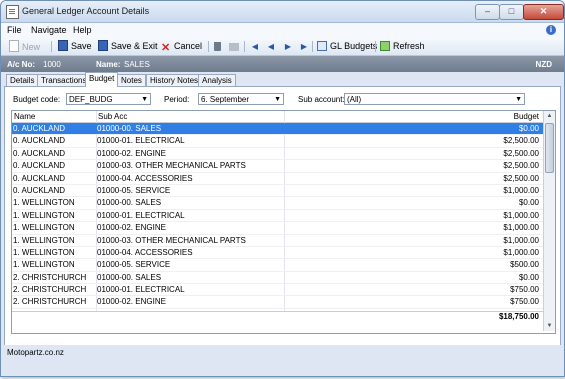 The image size is (565, 379). I want to click on table-row: 2. CHRISTCHURCH 01000-00. SALES $0.00, so click(277, 278).